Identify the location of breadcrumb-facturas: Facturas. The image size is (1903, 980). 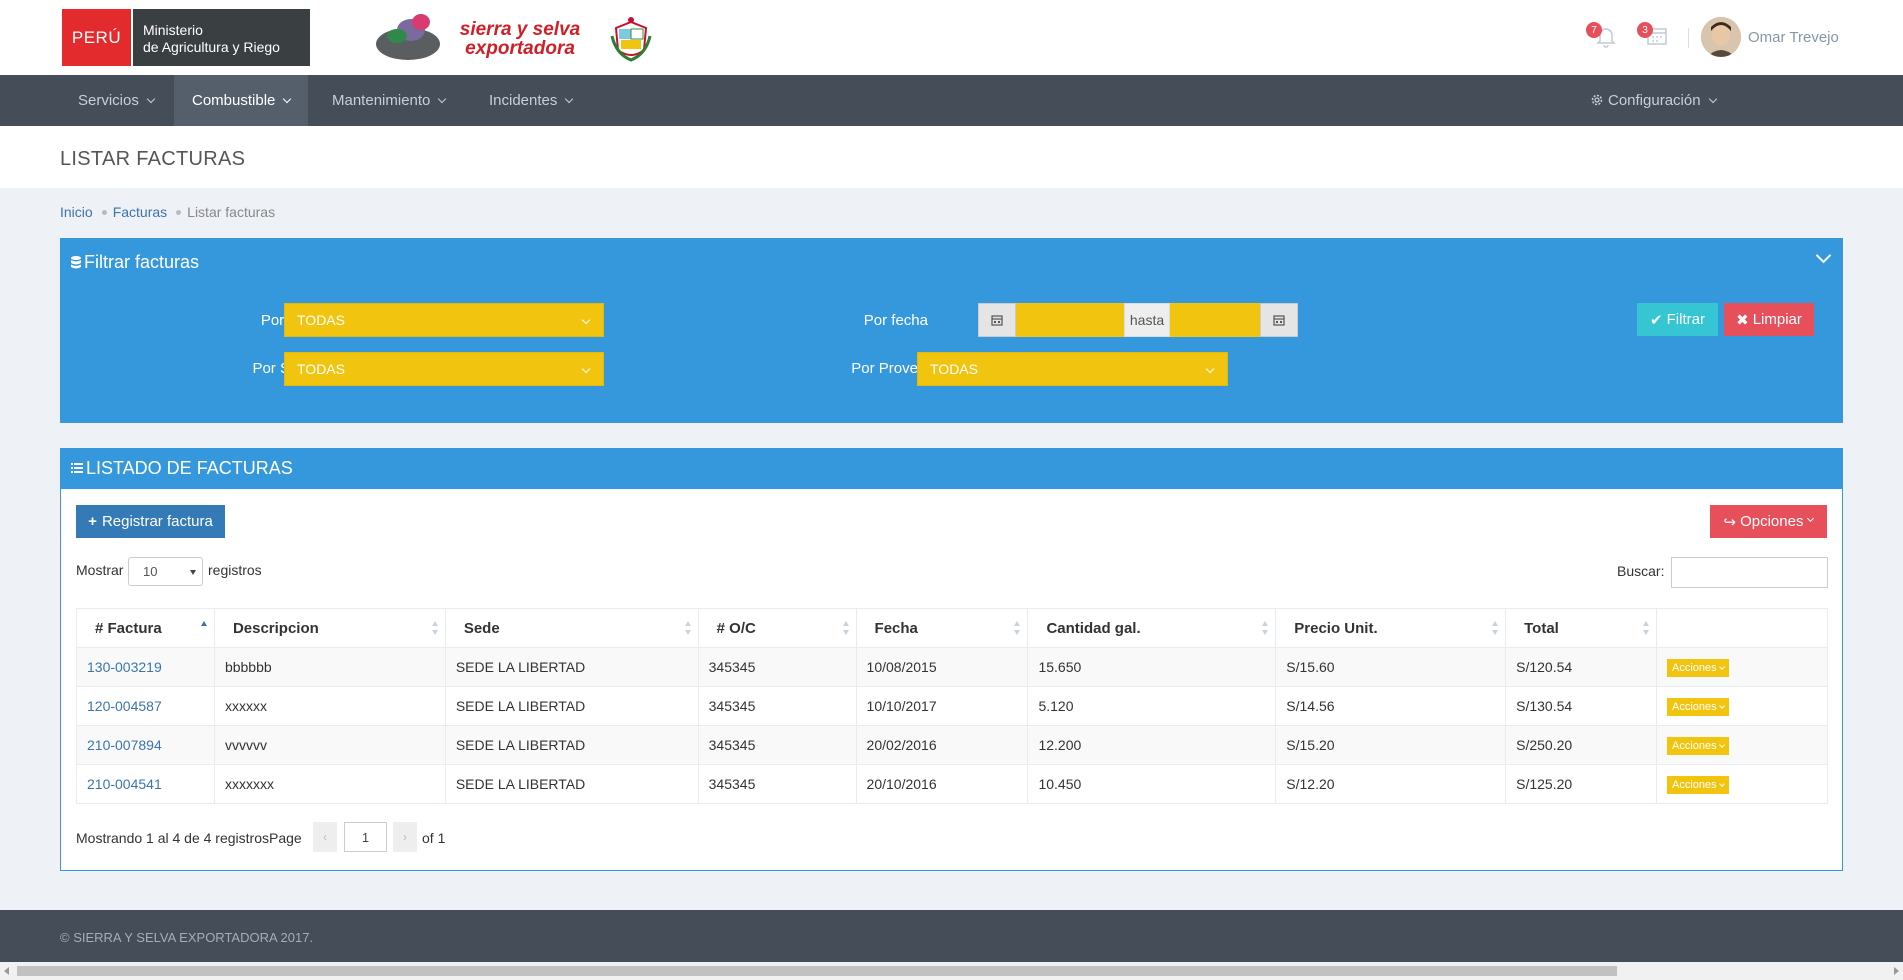
(140, 212).